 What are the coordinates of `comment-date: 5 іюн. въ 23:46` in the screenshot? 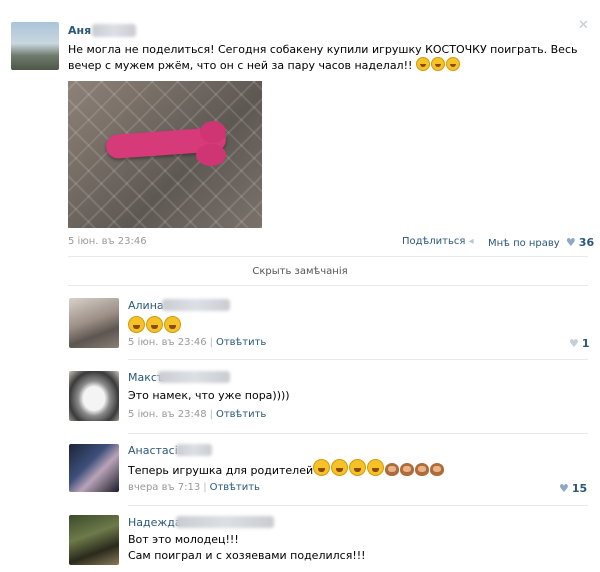 It's located at (167, 342).